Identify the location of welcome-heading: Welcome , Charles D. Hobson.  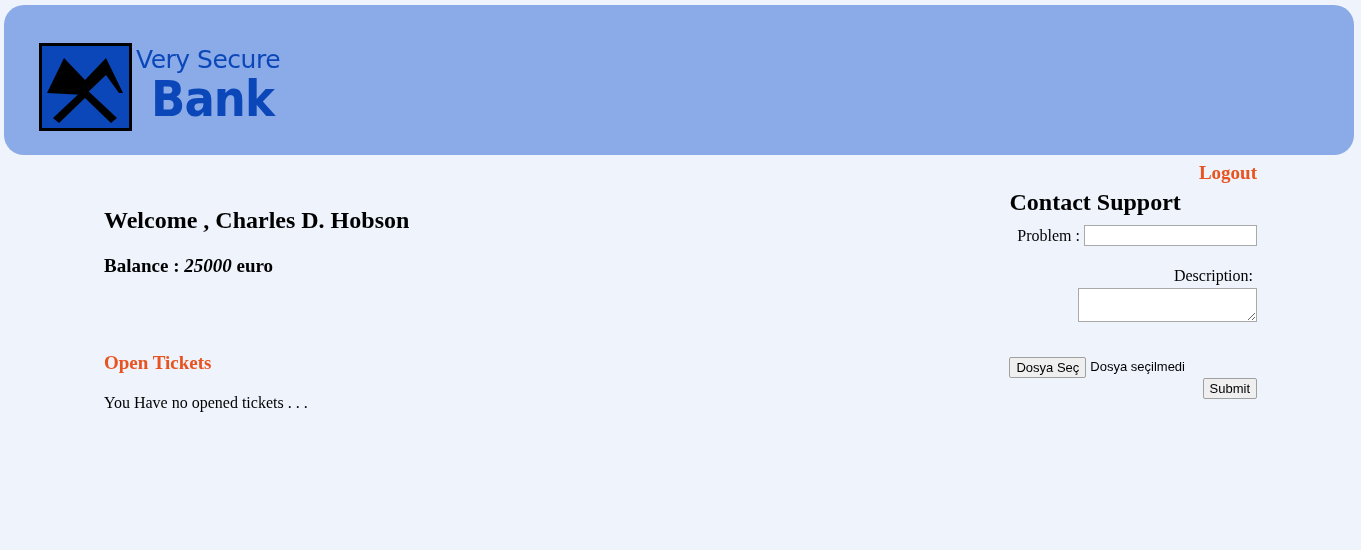
(257, 220).